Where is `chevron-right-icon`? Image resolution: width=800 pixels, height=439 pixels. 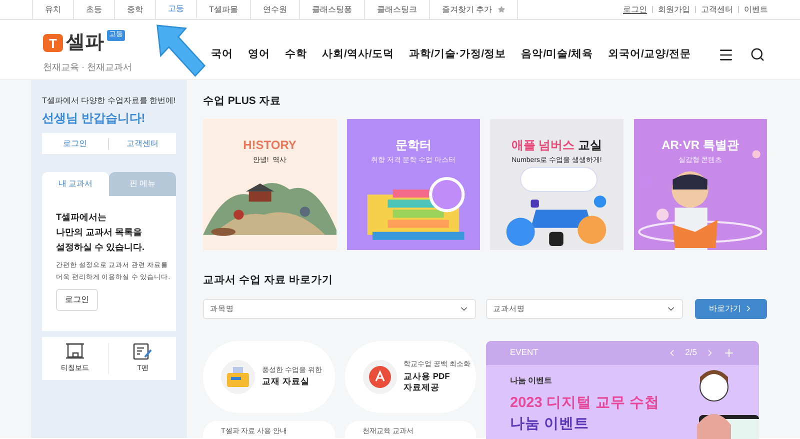 chevron-right-icon is located at coordinates (748, 308).